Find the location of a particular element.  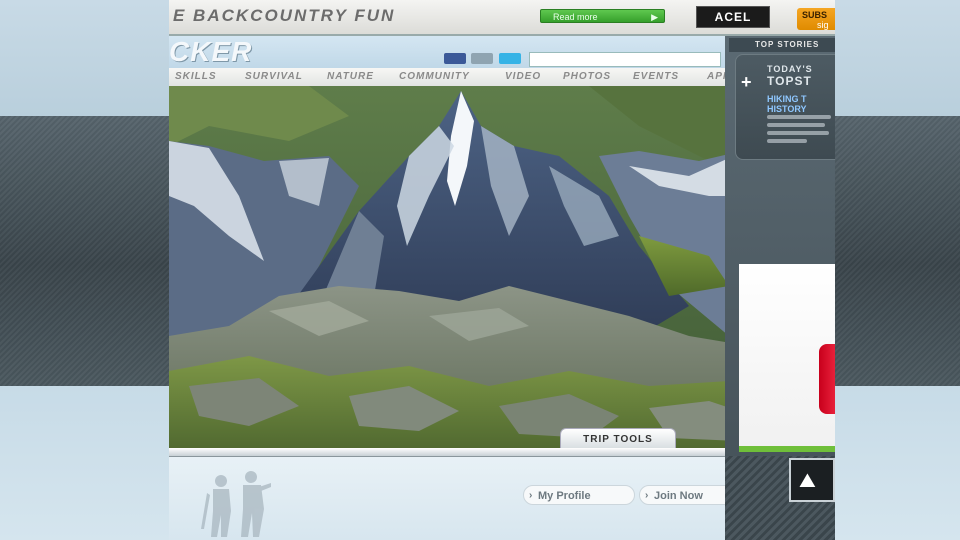

brand-button: ACEL is located at coordinates (733, 17).